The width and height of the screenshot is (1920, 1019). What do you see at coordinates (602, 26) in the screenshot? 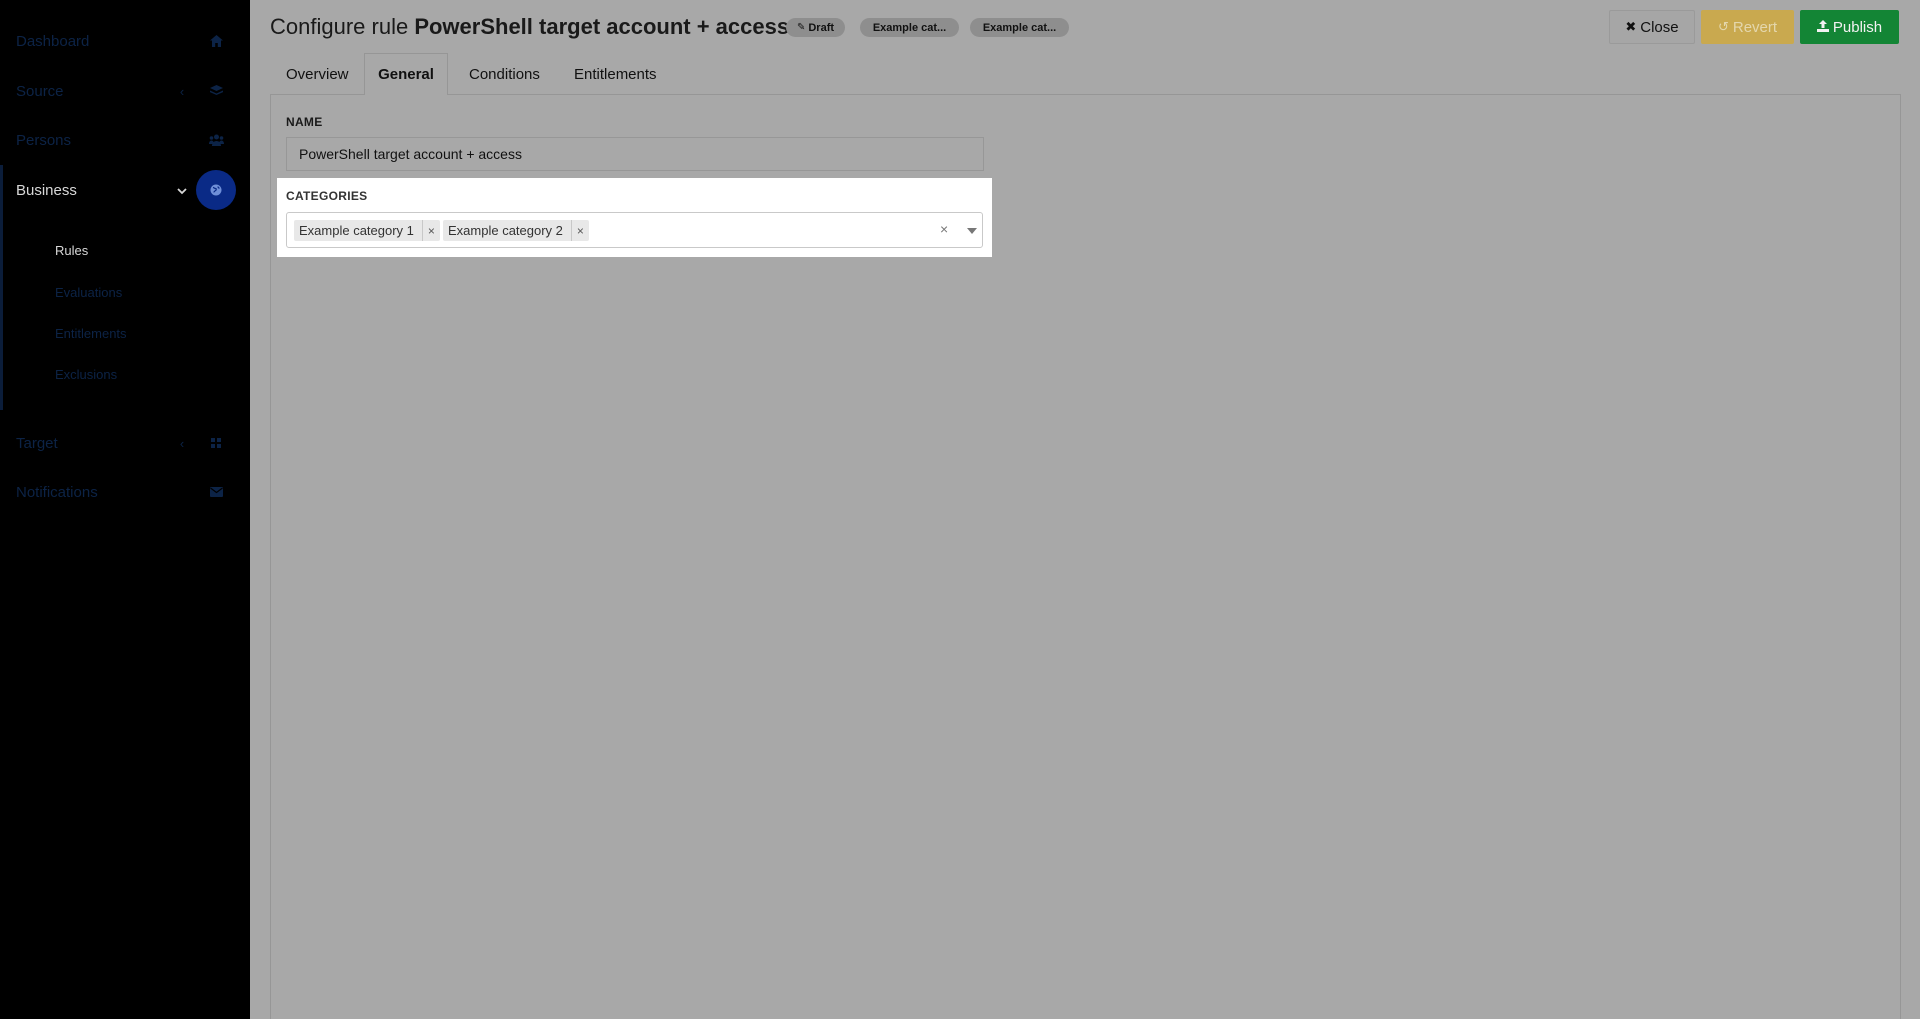
I see `page-title-rule-name: PowerShell target account + access` at bounding box center [602, 26].